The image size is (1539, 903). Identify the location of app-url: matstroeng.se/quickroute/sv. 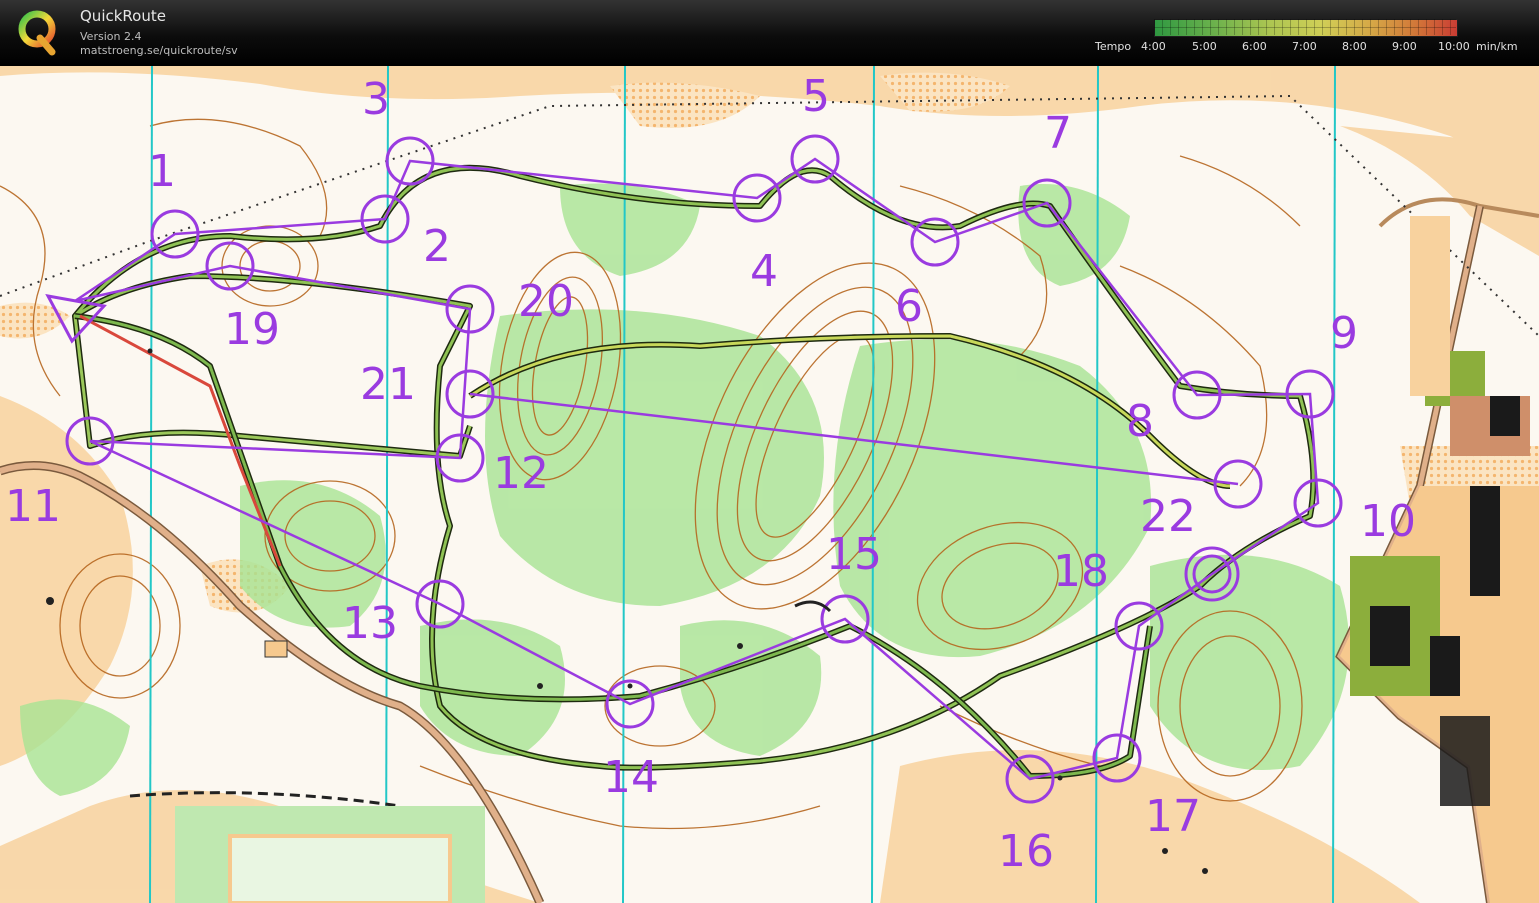
(159, 50).